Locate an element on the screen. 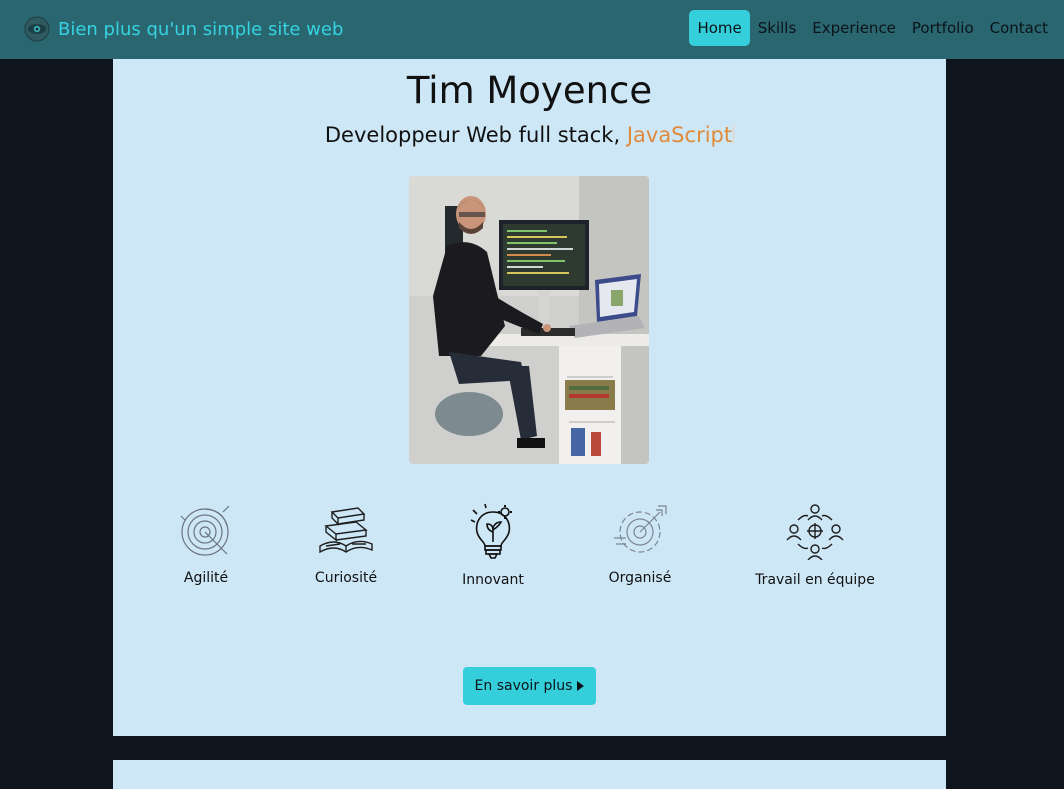 This screenshot has width=1064, height=789. nav-link-skills: Skills is located at coordinates (777, 28).